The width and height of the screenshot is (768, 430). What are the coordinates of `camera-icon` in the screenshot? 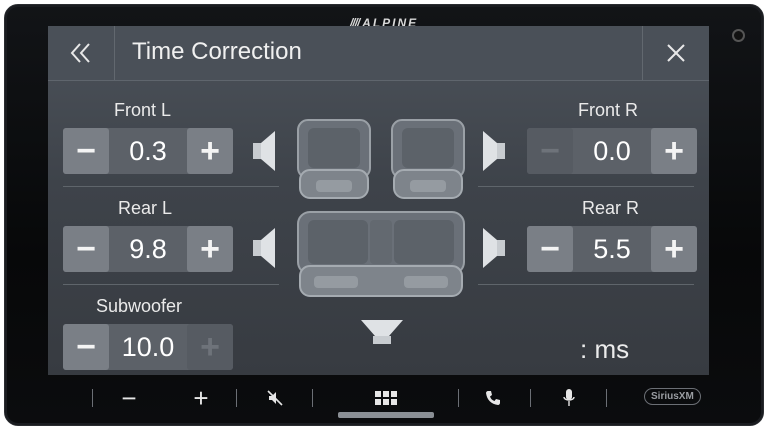 It's located at (738, 35).